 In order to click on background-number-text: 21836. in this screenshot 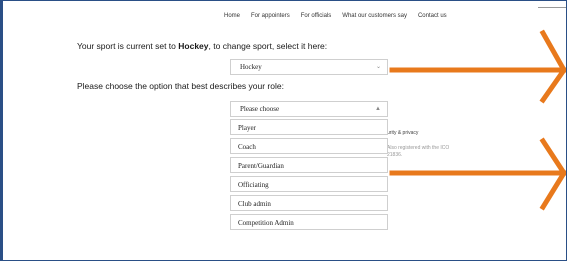, I will do `click(395, 155)`.